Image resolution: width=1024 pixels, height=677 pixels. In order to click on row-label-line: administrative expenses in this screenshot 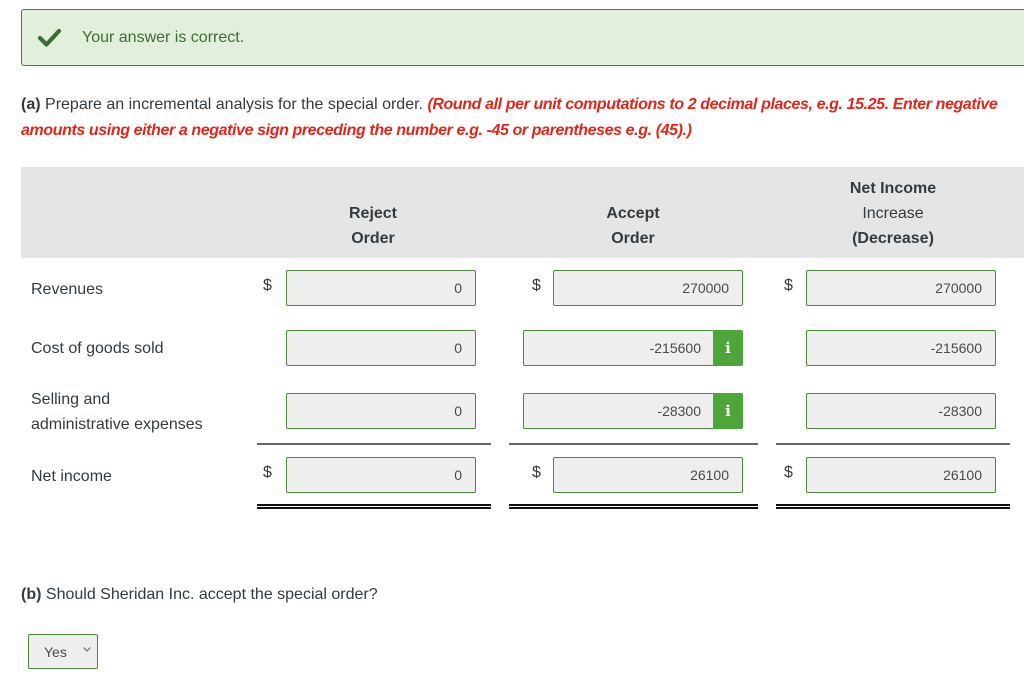, I will do `click(117, 424)`.